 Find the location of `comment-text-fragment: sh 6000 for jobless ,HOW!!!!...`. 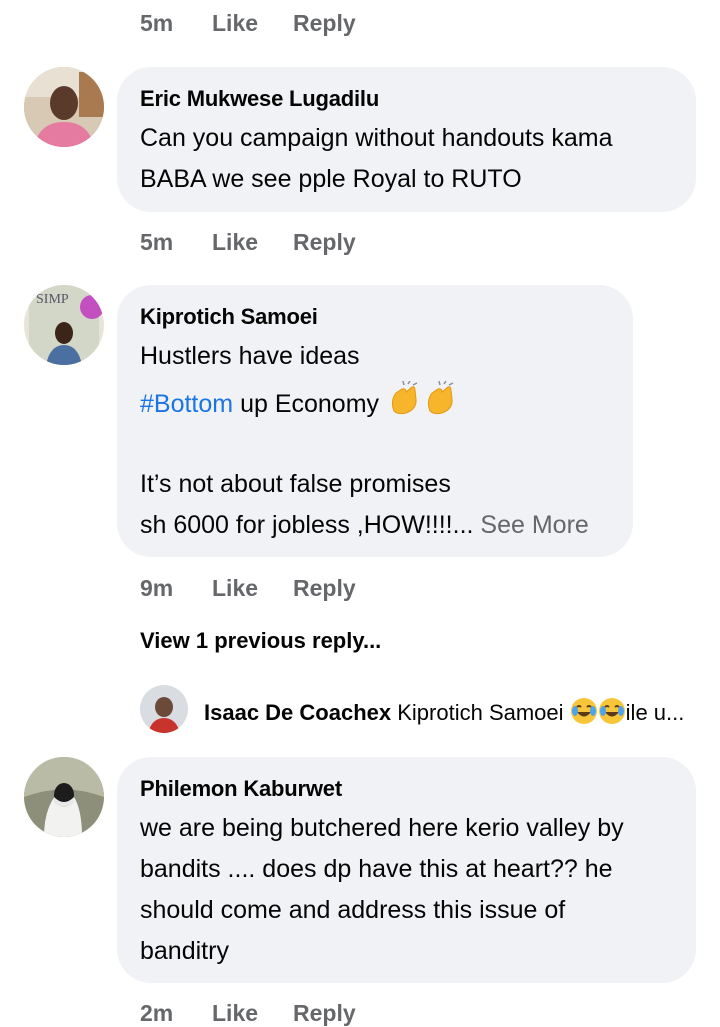

comment-text-fragment: sh 6000 for jobless ,HOW!!!!... is located at coordinates (307, 525).